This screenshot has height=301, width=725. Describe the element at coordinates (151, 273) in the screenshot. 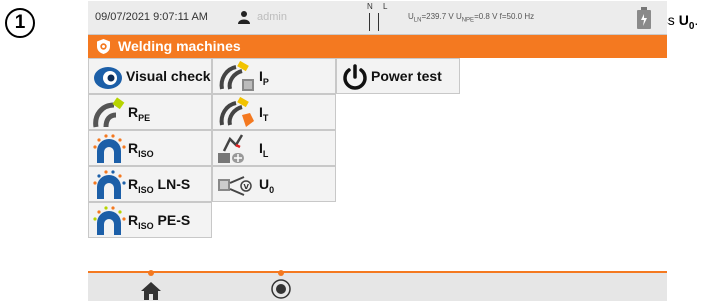

I see `home-marker` at that location.